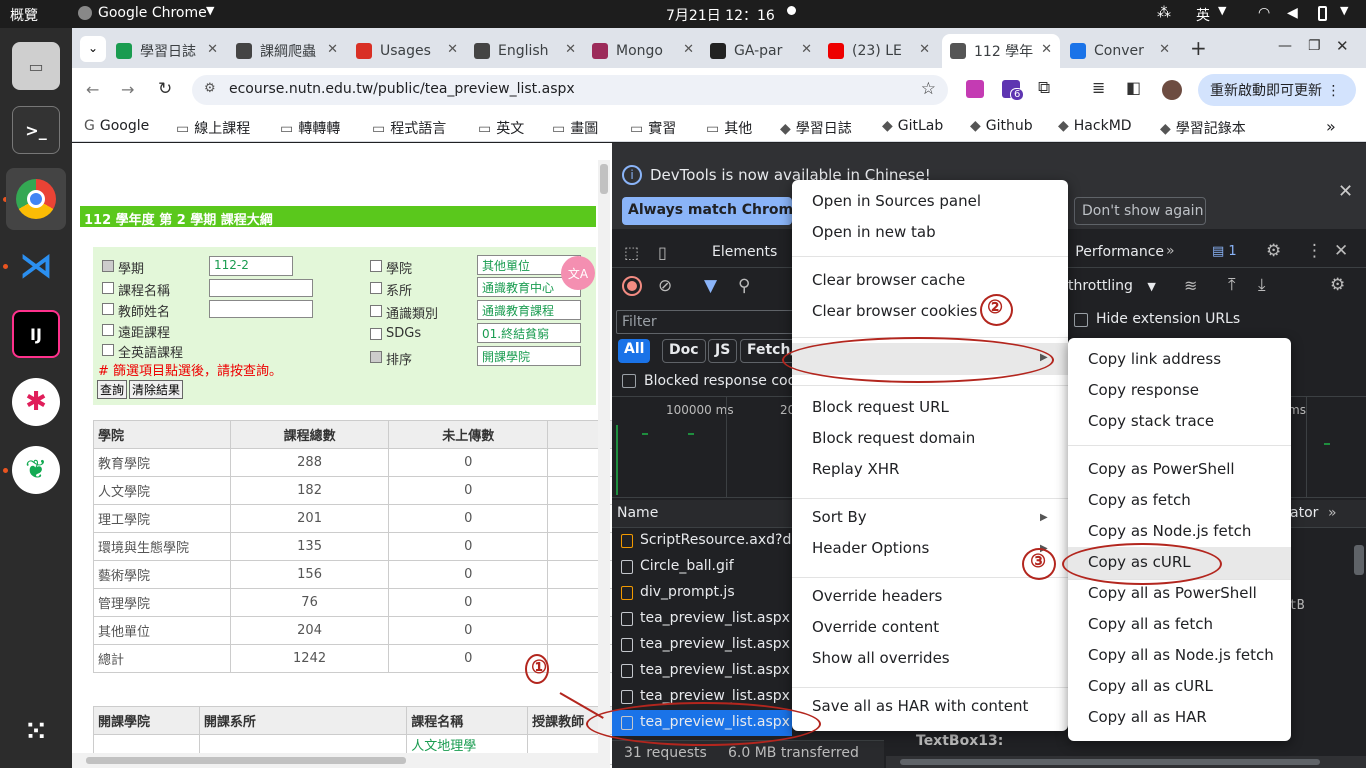 This screenshot has height=768, width=1366. I want to click on browser-tab: Mongo ✕, so click(643, 51).